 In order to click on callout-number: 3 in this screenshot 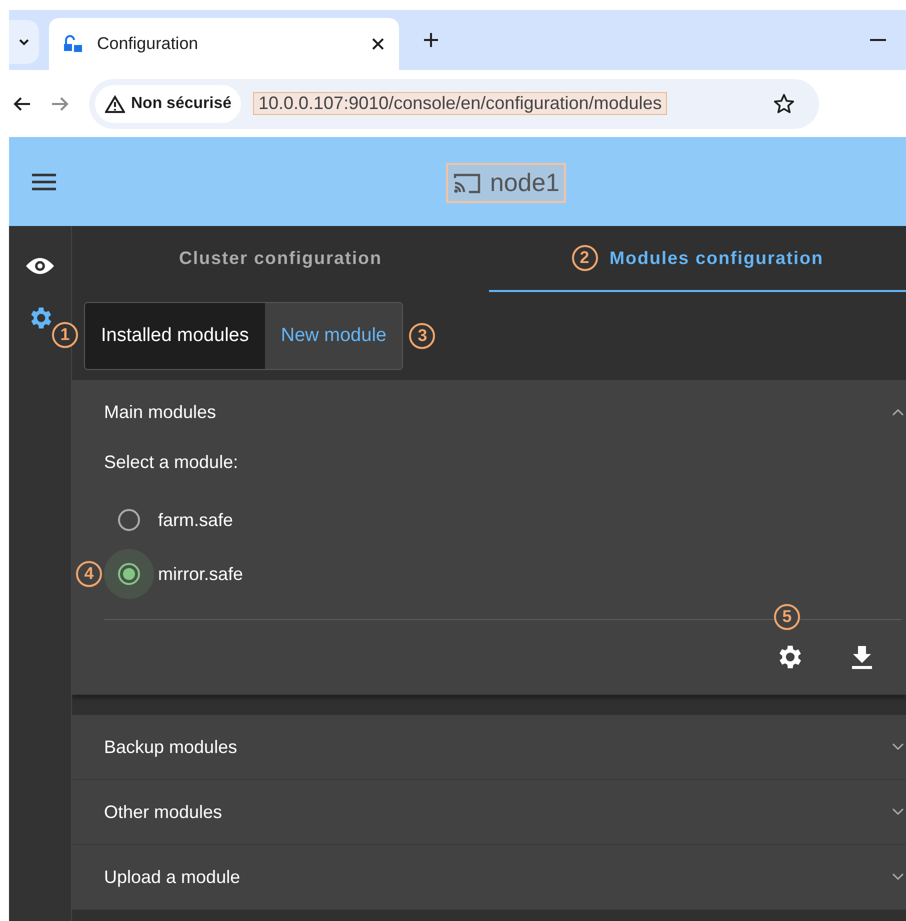, I will do `click(422, 336)`.